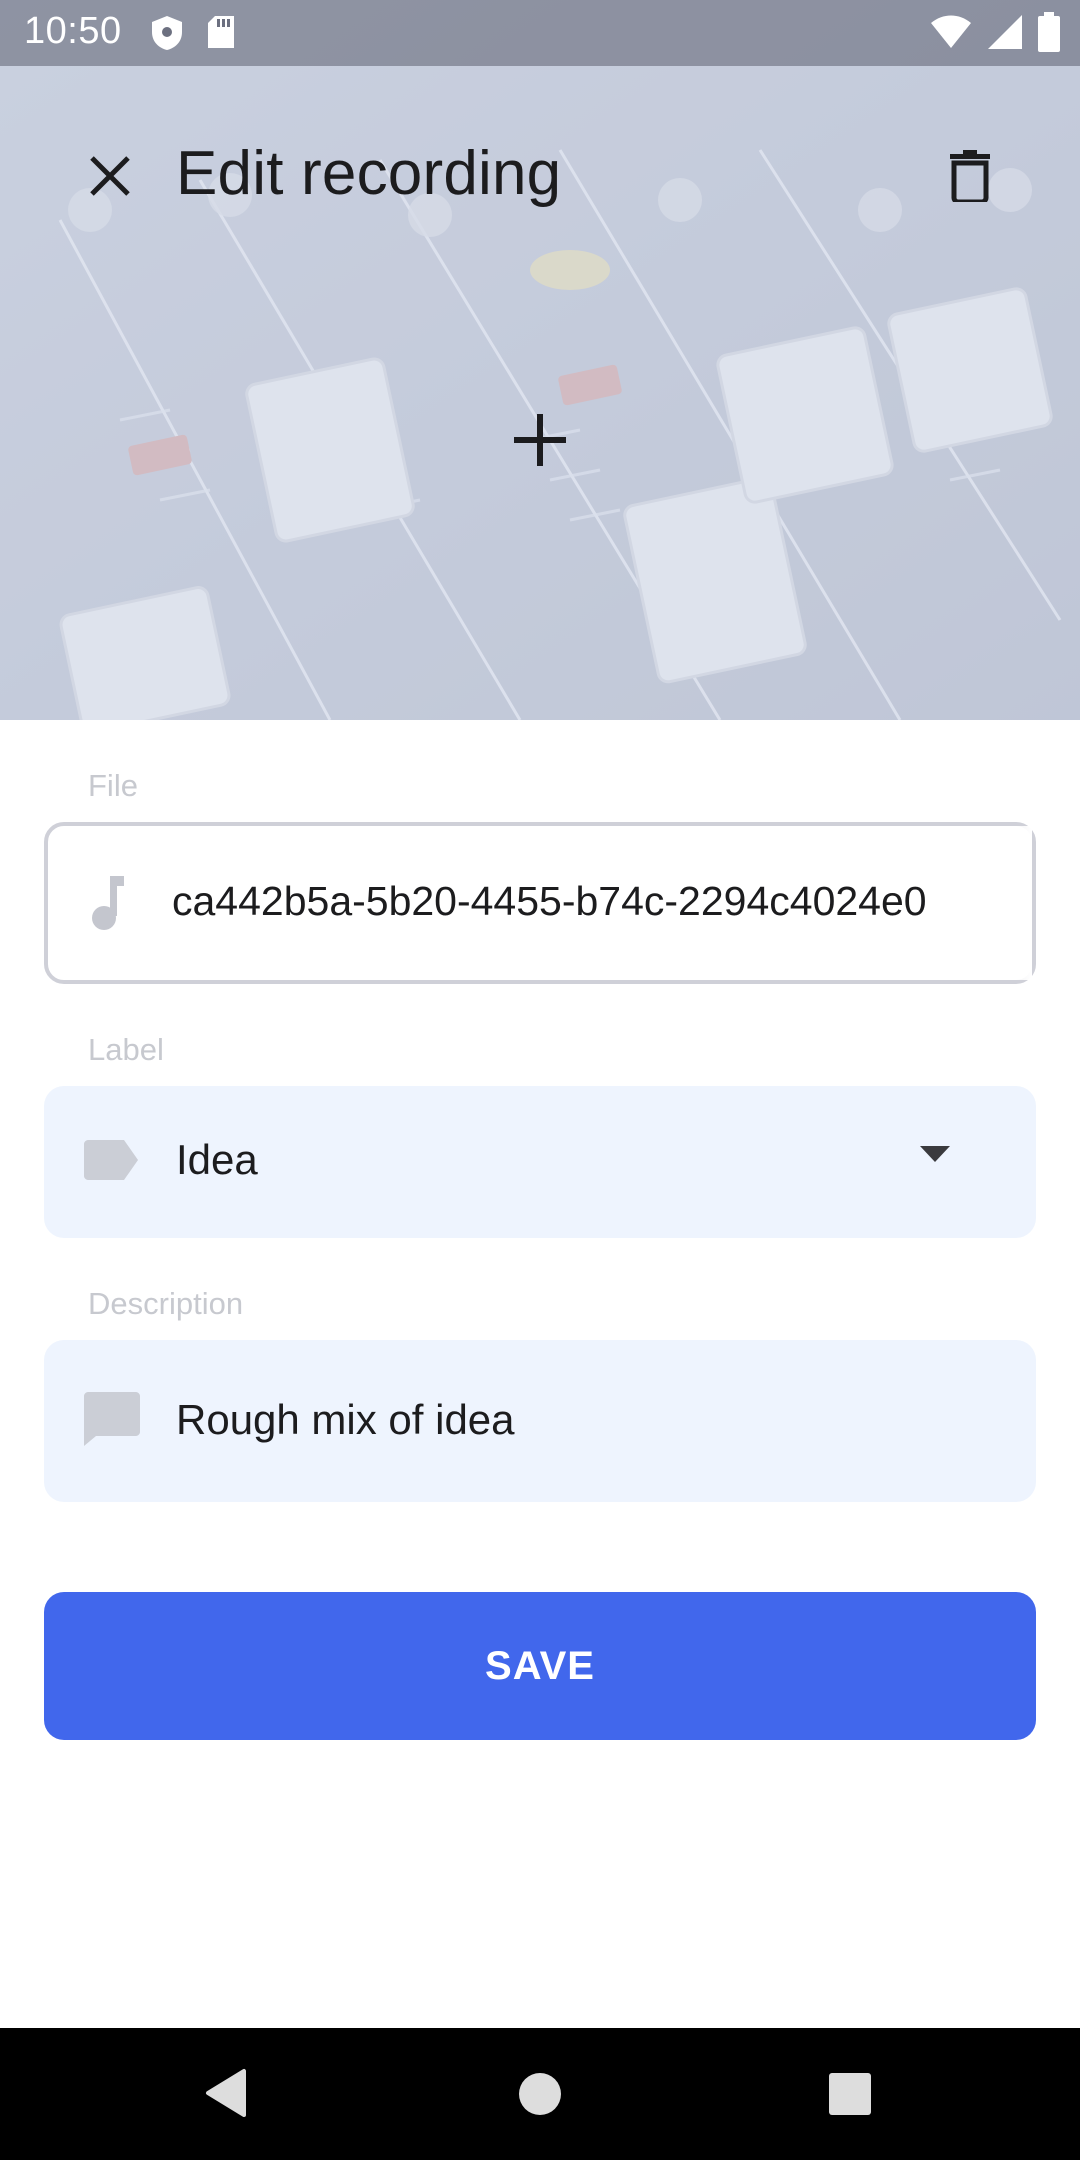  Describe the element at coordinates (113, 785) in the screenshot. I see `file-field-label: File` at that location.